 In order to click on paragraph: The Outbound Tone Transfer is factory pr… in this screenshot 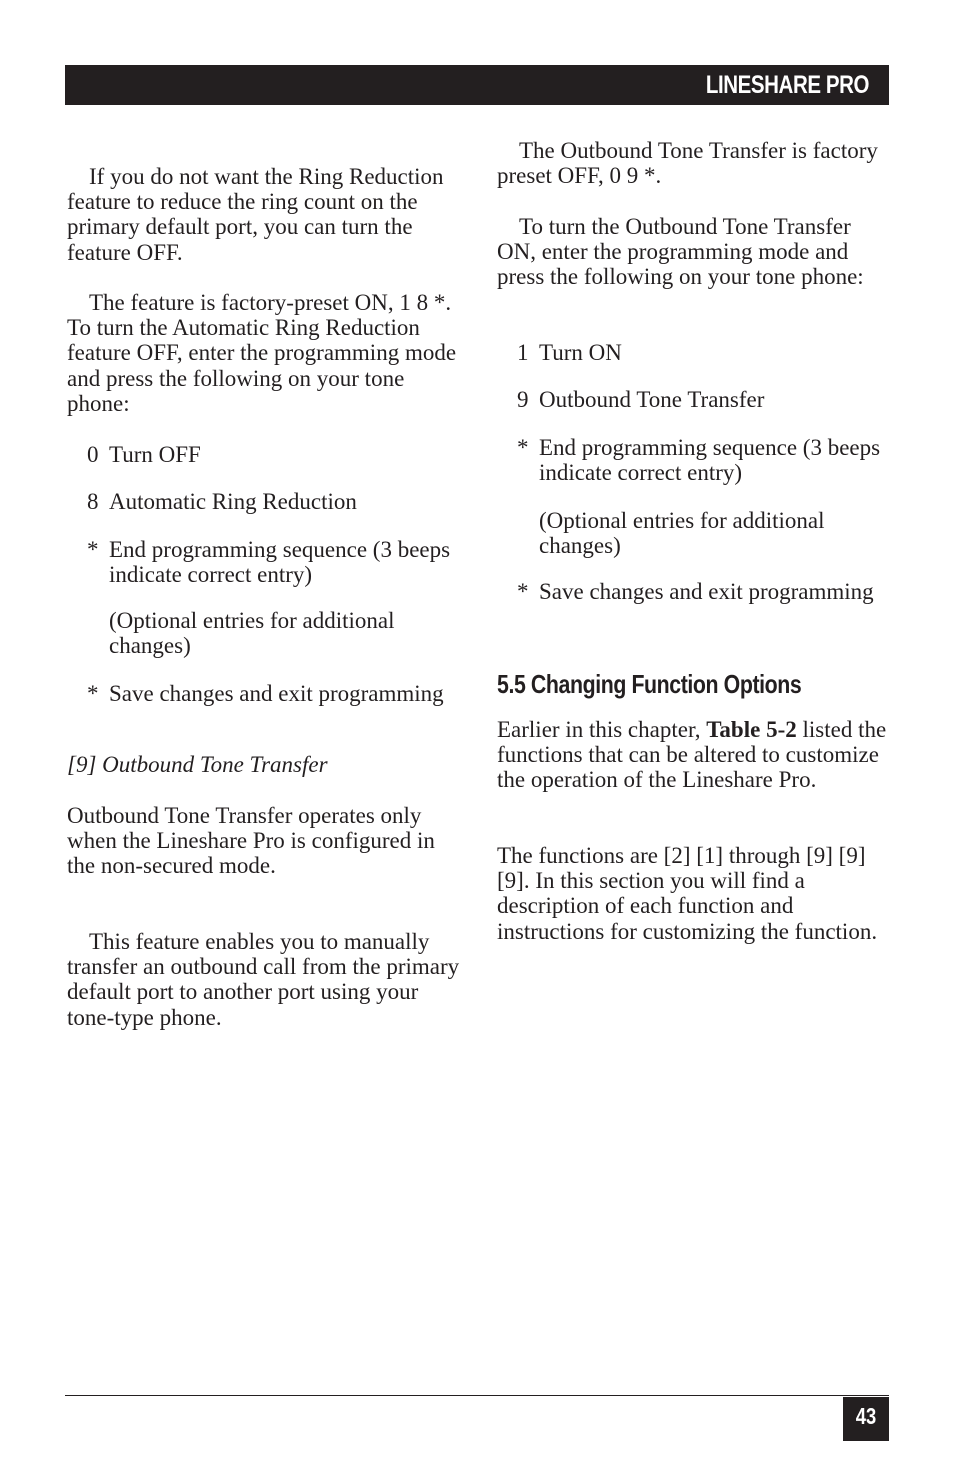, I will do `click(687, 163)`.